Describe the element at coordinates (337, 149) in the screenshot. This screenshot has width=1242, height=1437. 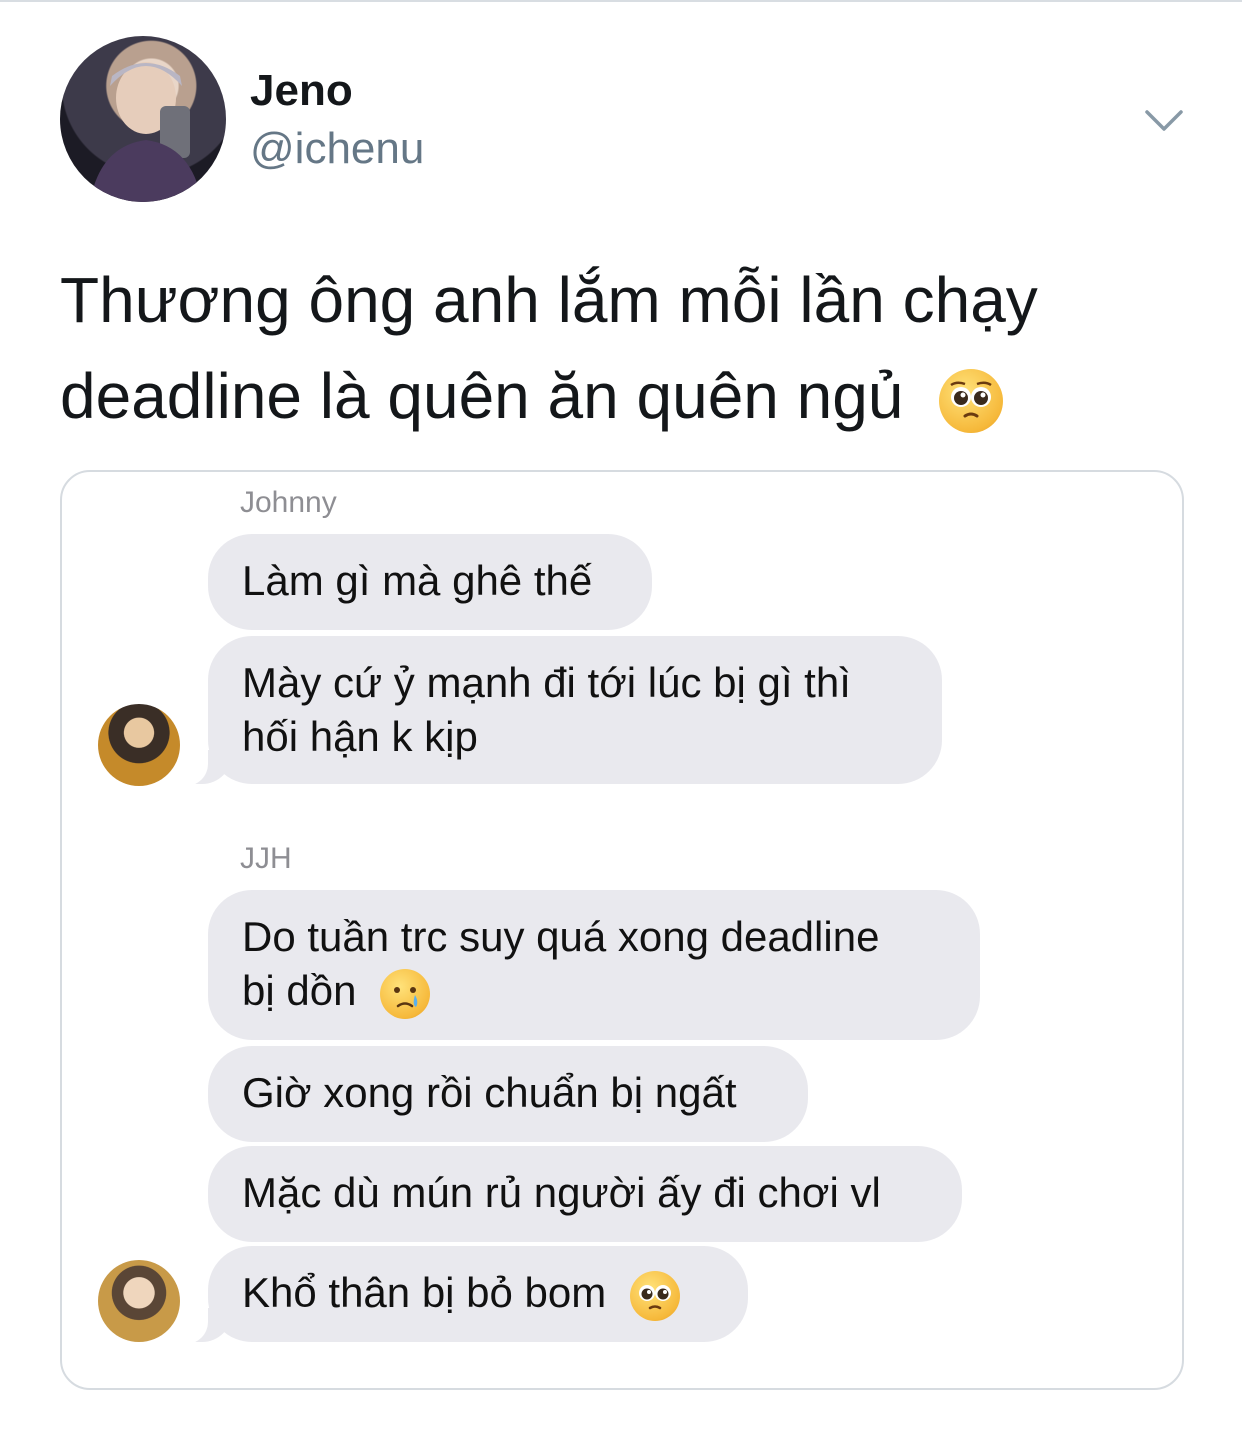
I see `user-handle: @ichenu` at that location.